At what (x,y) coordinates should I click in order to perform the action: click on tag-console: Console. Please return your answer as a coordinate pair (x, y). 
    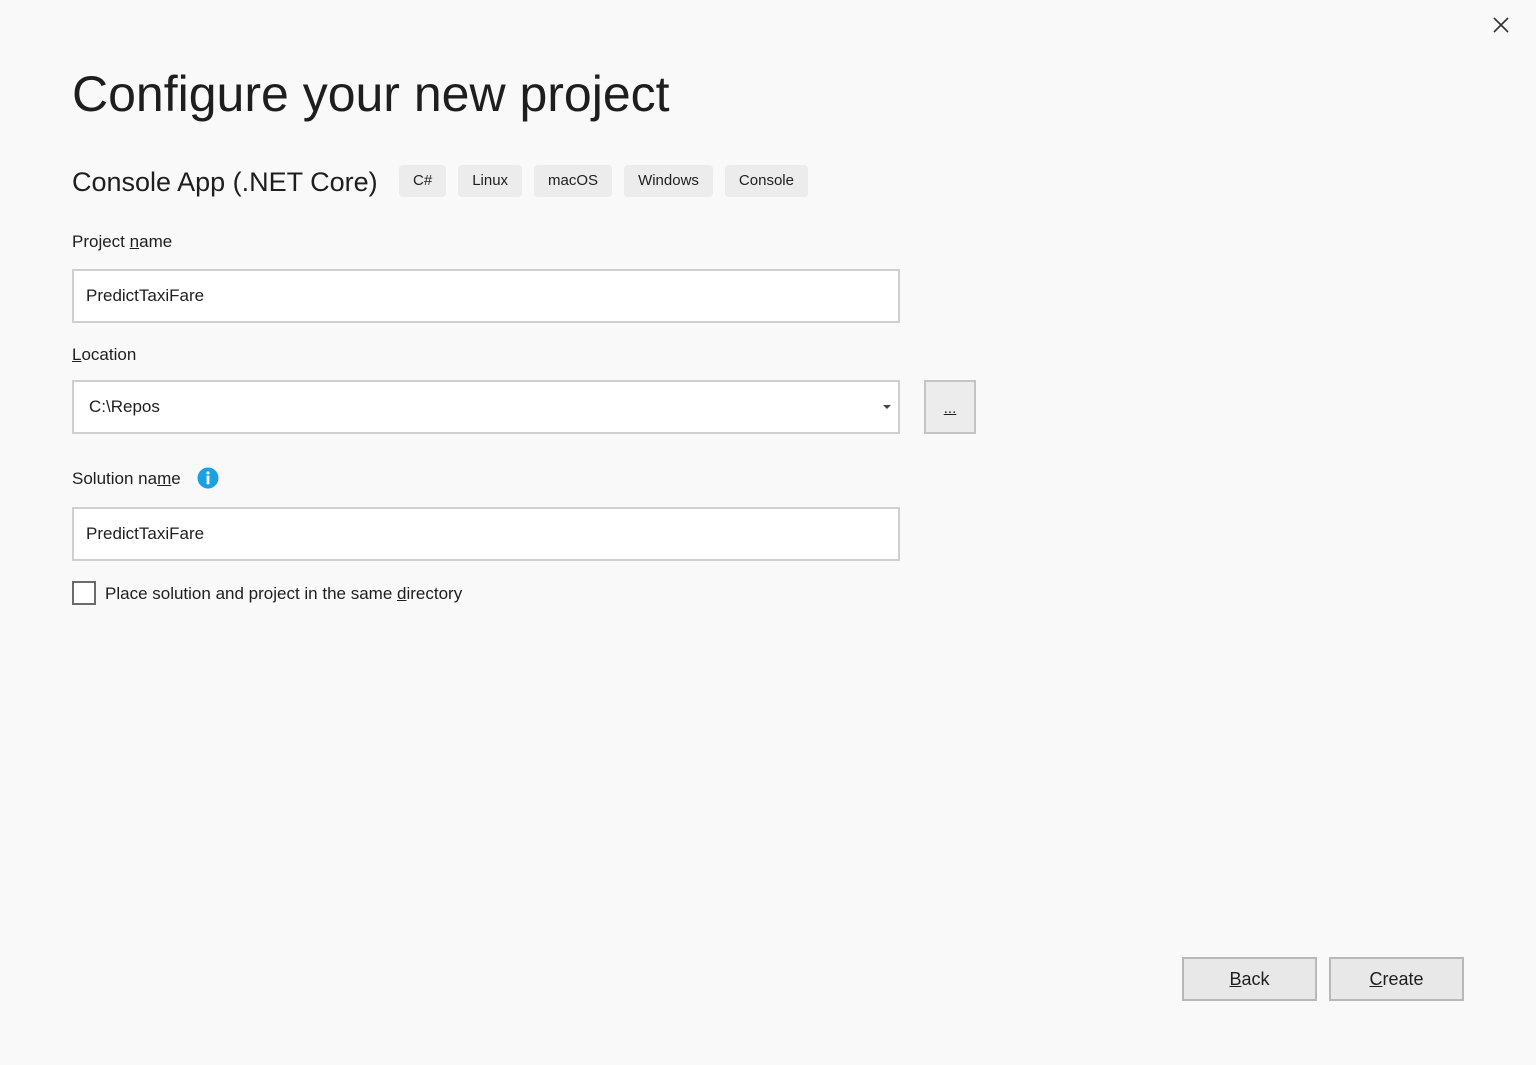
    Looking at the image, I should click on (766, 181).